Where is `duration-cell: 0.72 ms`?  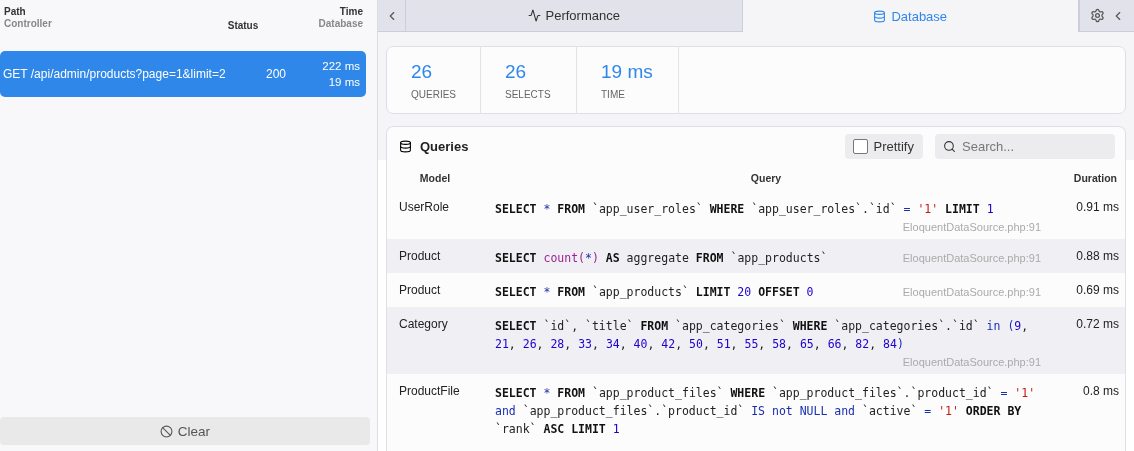 duration-cell: 0.72 ms is located at coordinates (1087, 340).